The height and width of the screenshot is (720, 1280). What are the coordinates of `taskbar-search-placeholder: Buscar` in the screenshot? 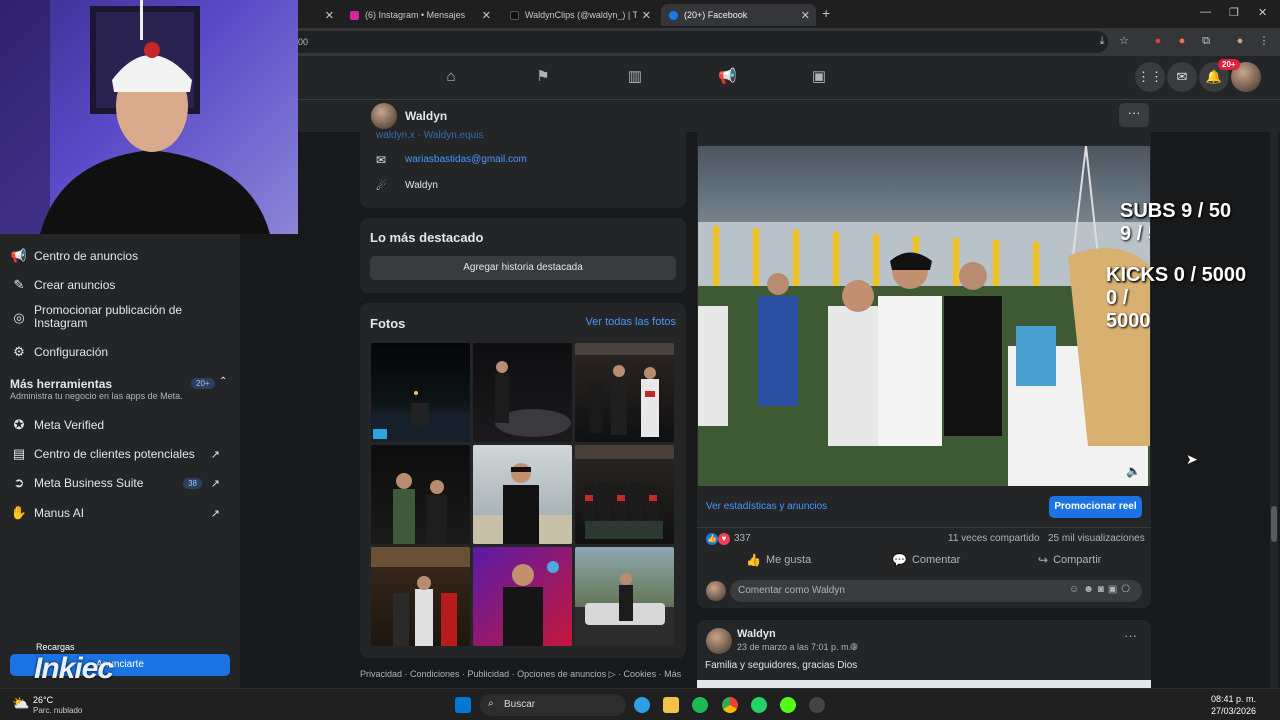 It's located at (520, 704).